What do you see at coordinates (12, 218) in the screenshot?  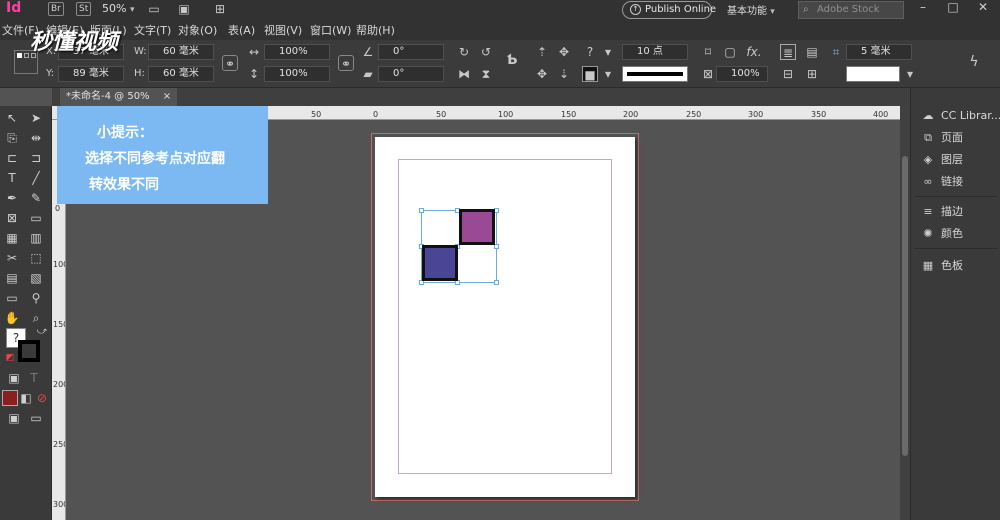 I see `rectangle-frame-tool-icon: ⊠` at bounding box center [12, 218].